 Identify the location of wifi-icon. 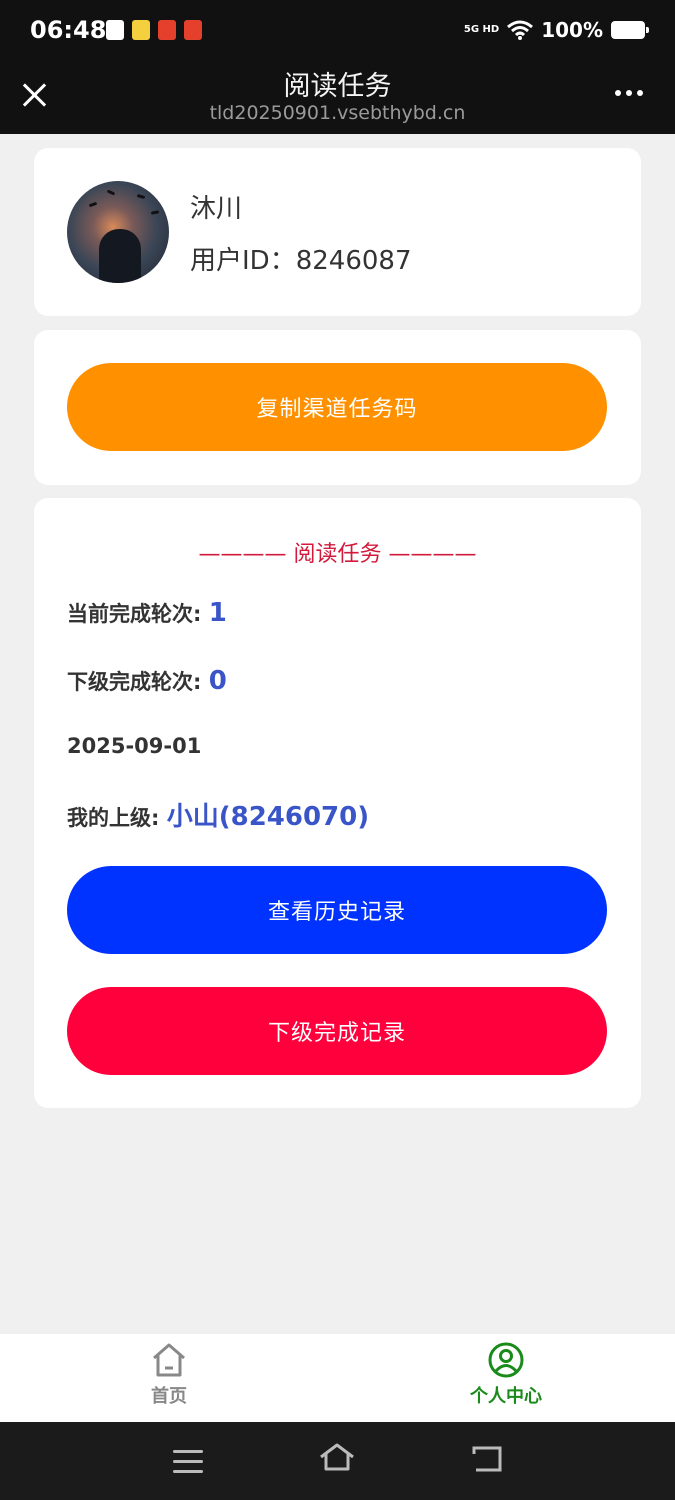
(520, 30).